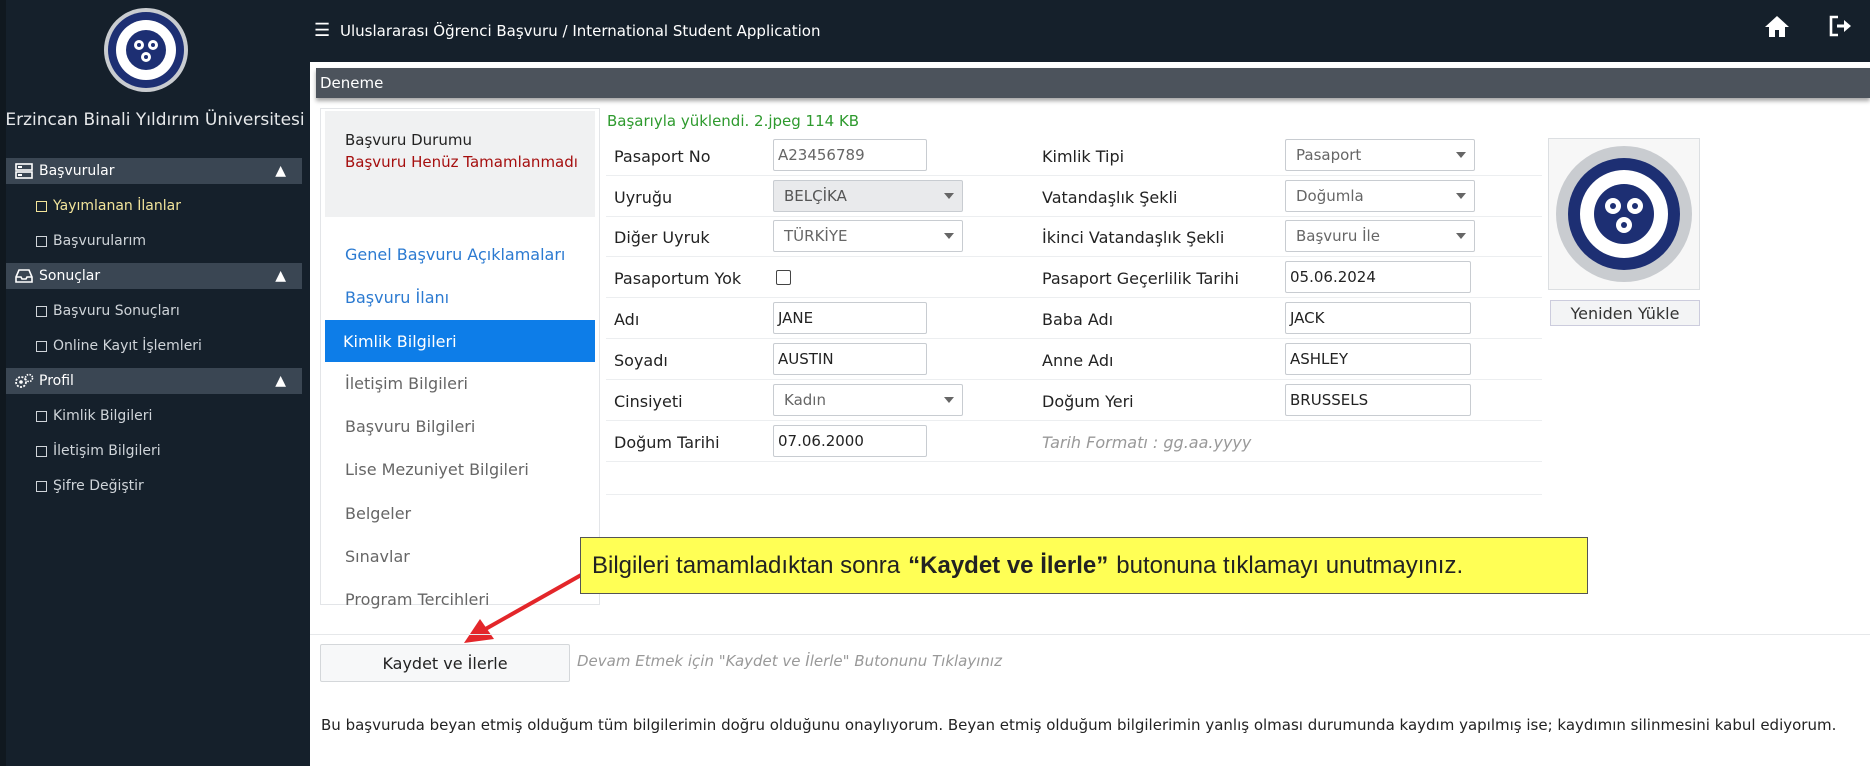 The height and width of the screenshot is (766, 1870). I want to click on sidebar-item-yayimlanan-ilanlar: Yayımlanan İlanlar, so click(154, 206).